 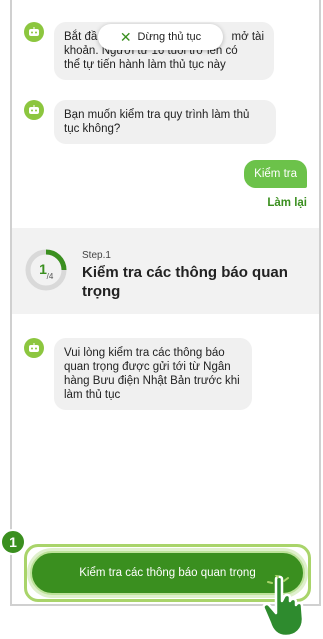 I want to click on step-progress-ring: 1 /4, so click(x=46, y=270).